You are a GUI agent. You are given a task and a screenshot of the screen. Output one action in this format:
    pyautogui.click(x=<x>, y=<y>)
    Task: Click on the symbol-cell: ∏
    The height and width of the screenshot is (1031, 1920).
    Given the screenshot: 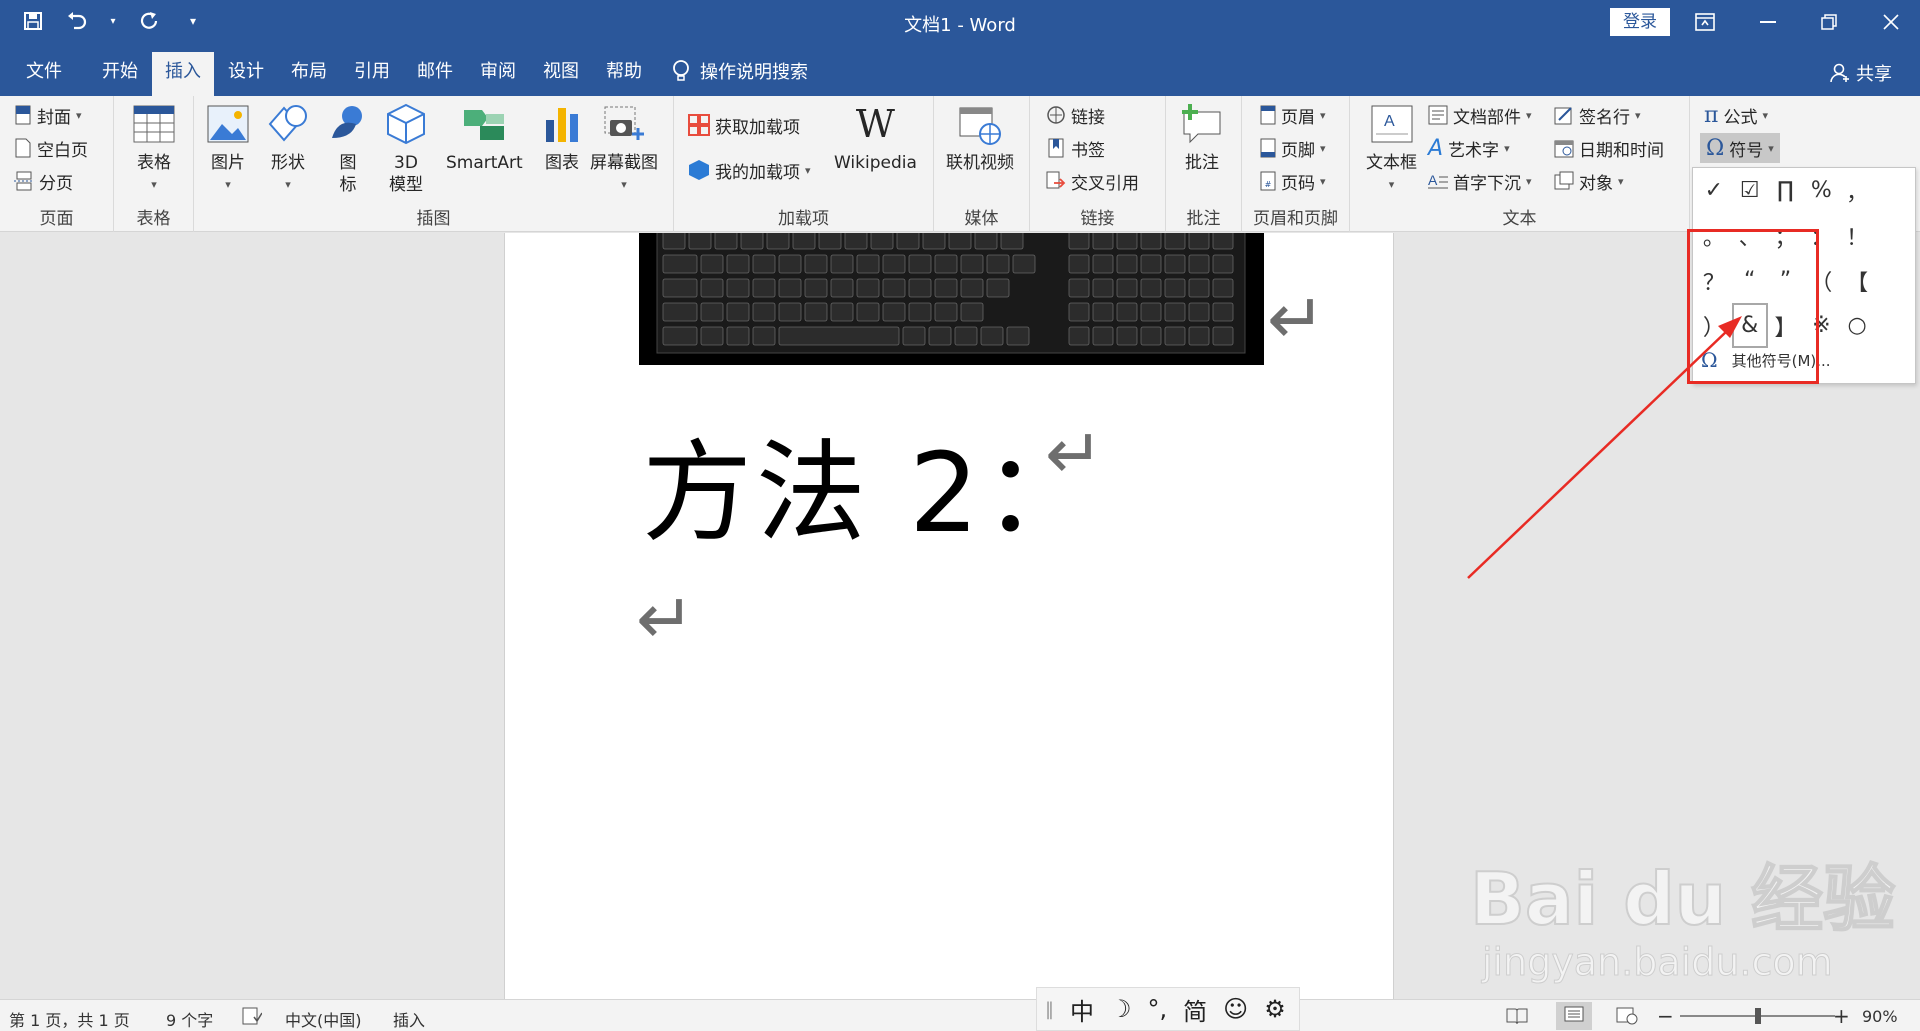 What is the action you would take?
    pyautogui.click(x=1786, y=190)
    